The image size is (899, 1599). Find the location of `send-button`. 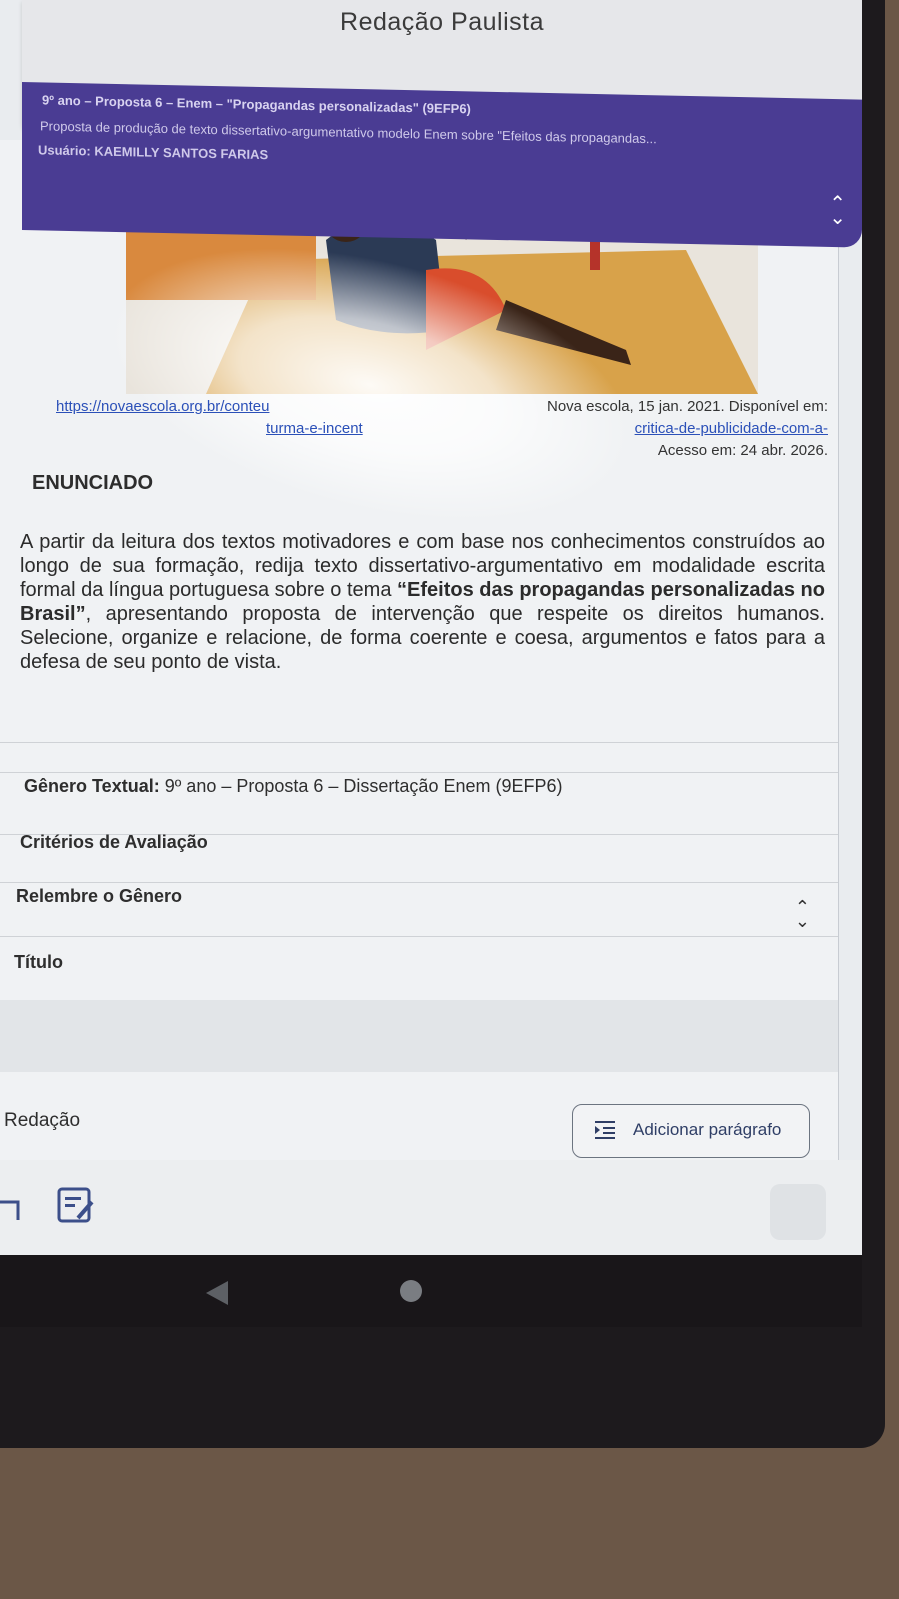

send-button is located at coordinates (798, 1212).